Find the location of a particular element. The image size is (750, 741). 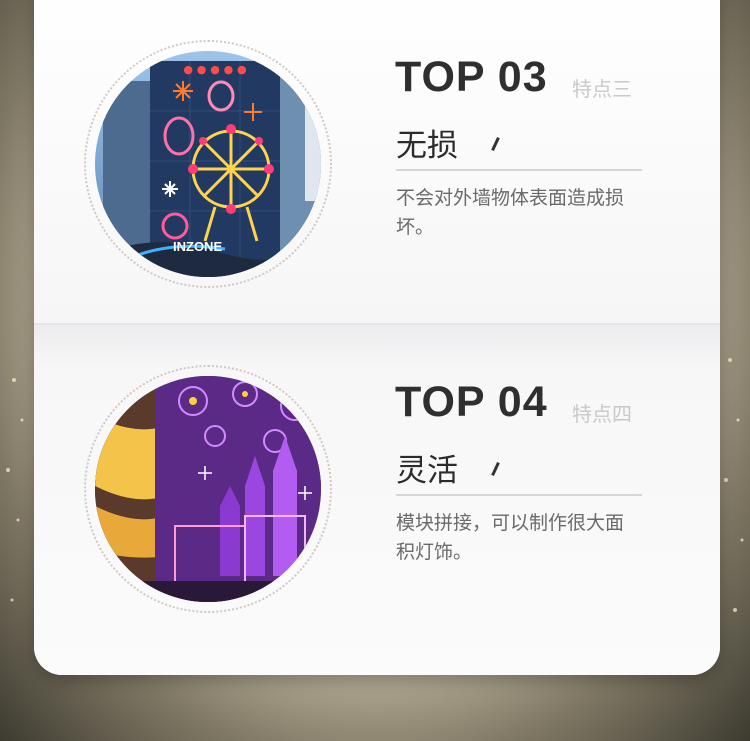

castle-light-mall-photo is located at coordinates (208, 489).